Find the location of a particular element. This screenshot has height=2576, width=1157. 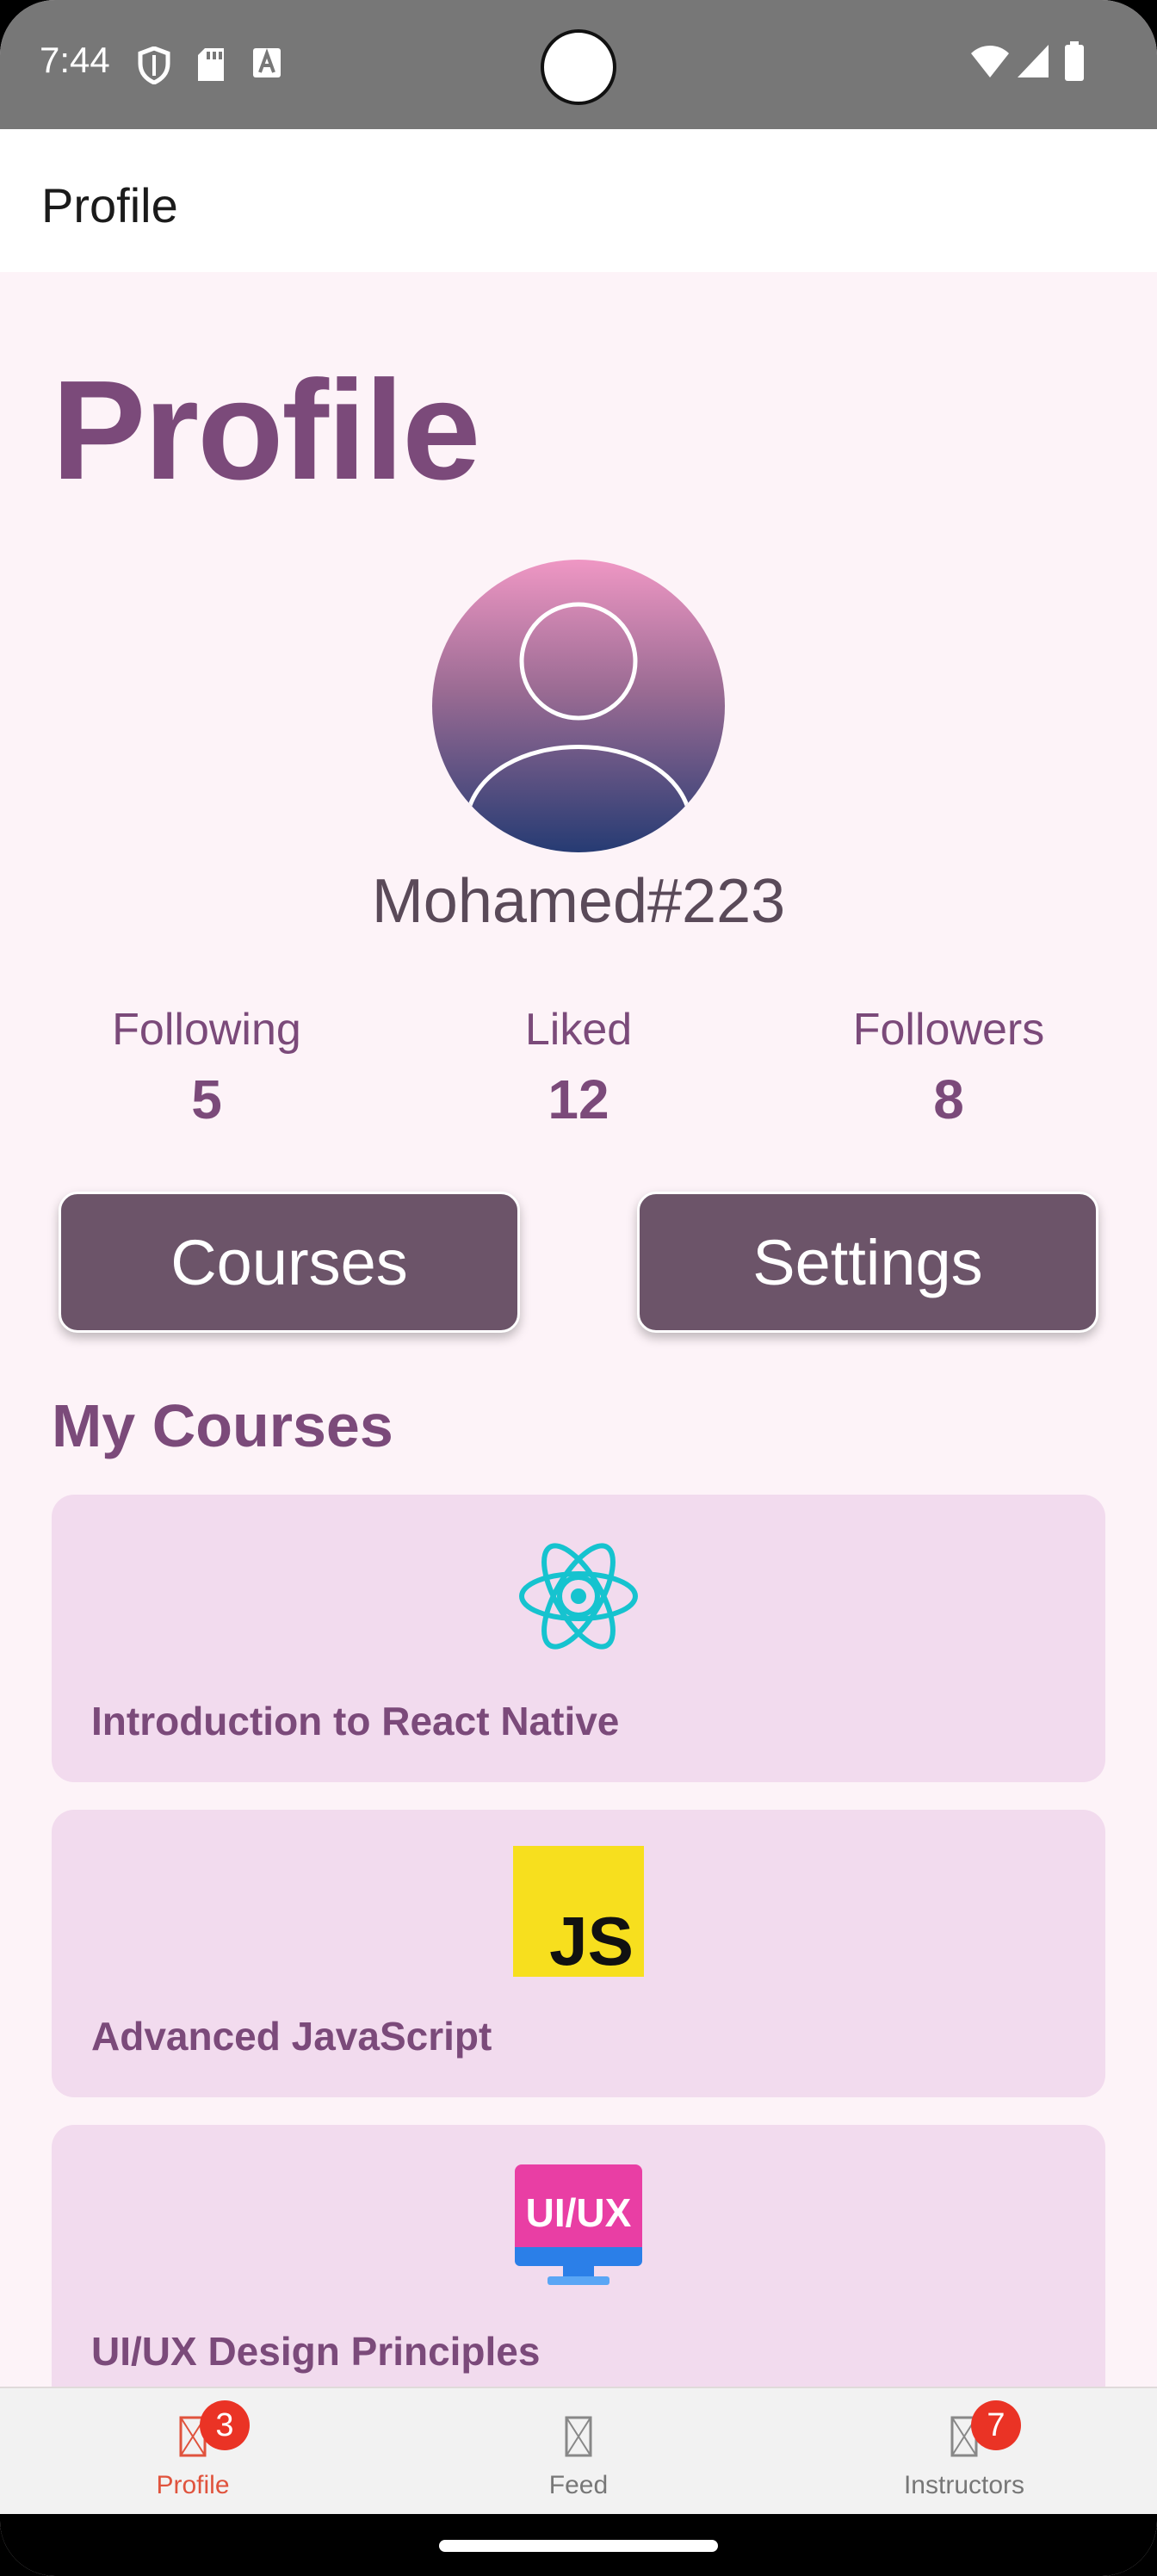

stat-label: Following is located at coordinates (207, 1030).